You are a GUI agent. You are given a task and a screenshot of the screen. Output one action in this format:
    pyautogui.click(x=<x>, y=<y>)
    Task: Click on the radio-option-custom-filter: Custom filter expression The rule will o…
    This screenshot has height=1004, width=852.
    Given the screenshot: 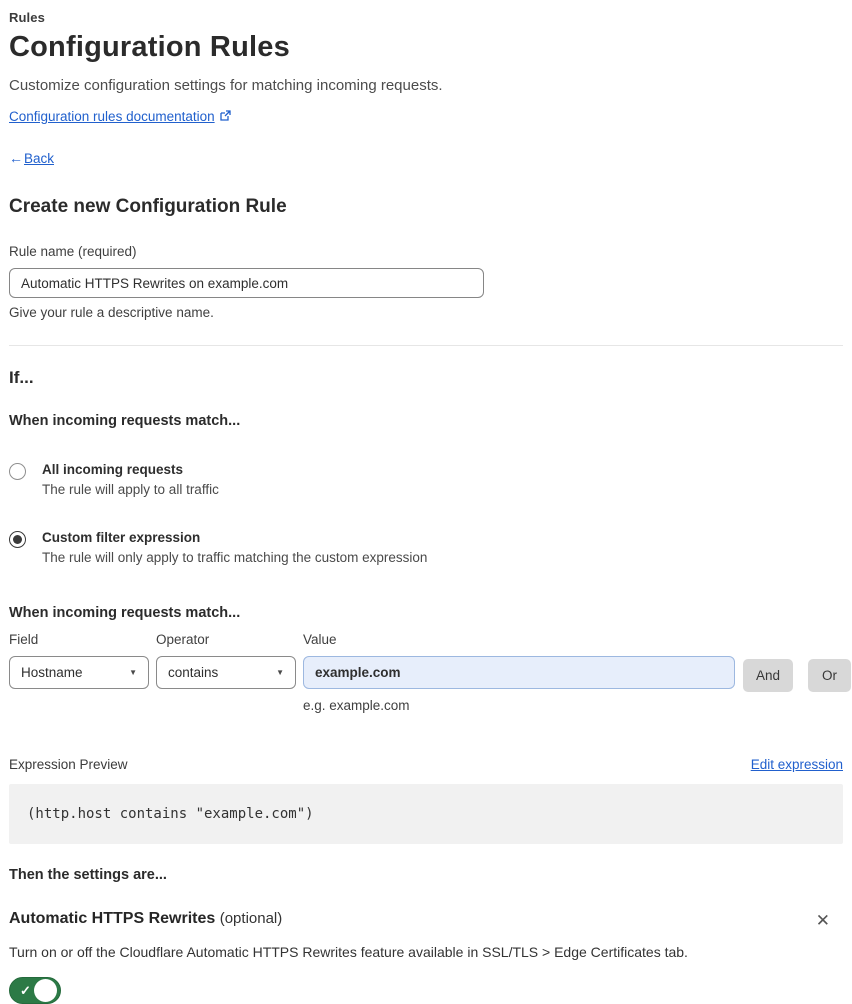 What is the action you would take?
    pyautogui.click(x=426, y=547)
    